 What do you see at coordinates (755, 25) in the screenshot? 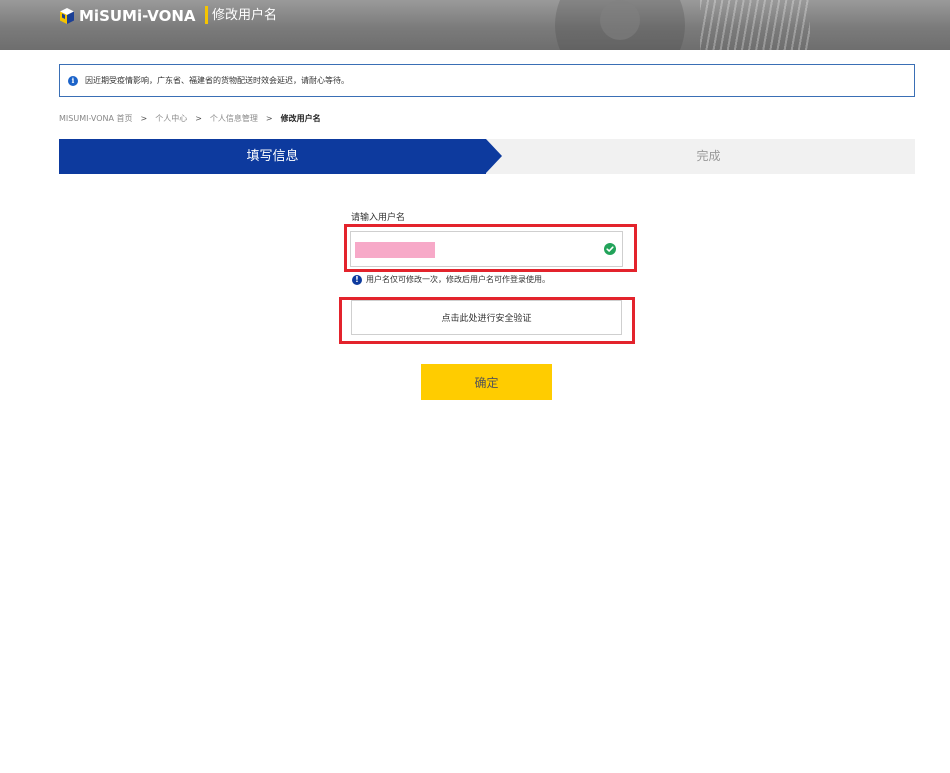
I see `header-decoration-bars` at bounding box center [755, 25].